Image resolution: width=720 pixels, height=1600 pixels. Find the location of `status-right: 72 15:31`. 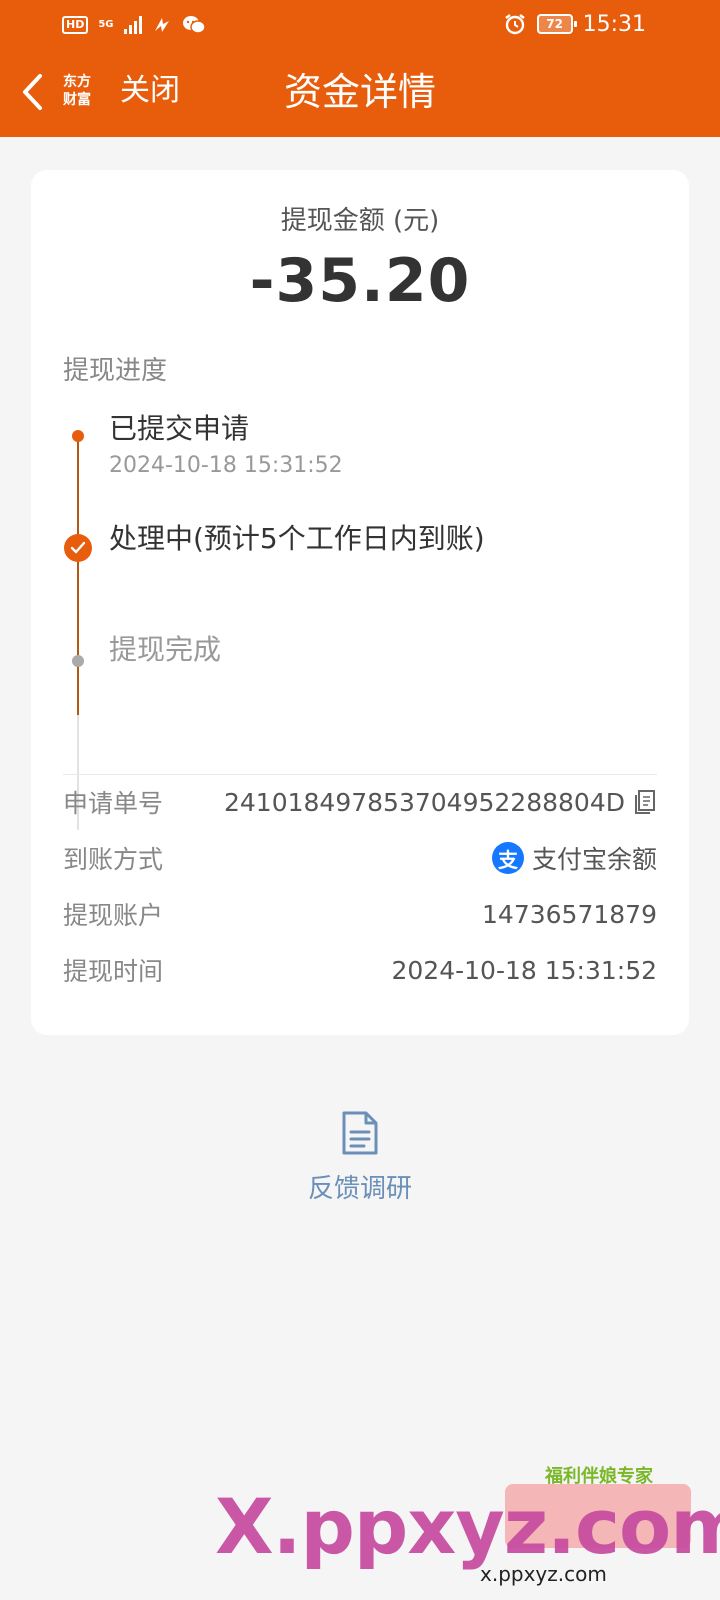

status-right: 72 15:31 is located at coordinates (574, 24).